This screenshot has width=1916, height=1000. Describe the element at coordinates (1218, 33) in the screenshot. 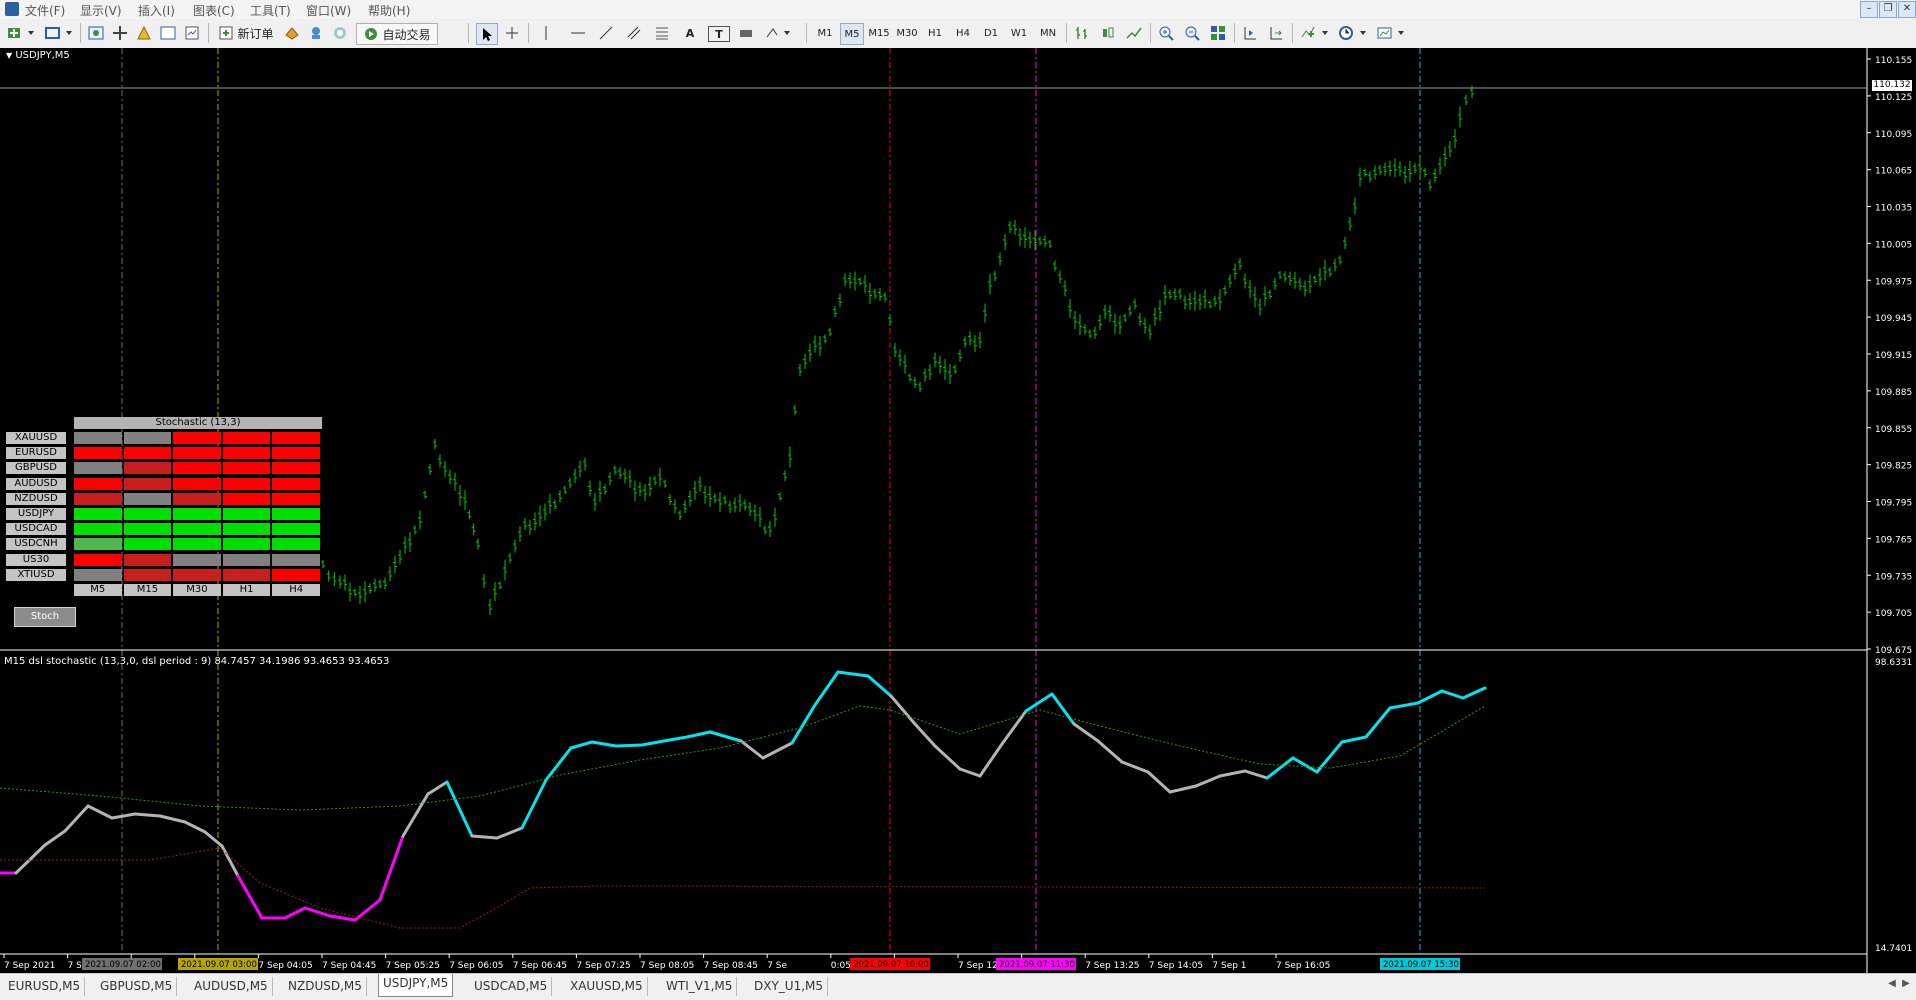

I see `tile-windows-icon` at that location.